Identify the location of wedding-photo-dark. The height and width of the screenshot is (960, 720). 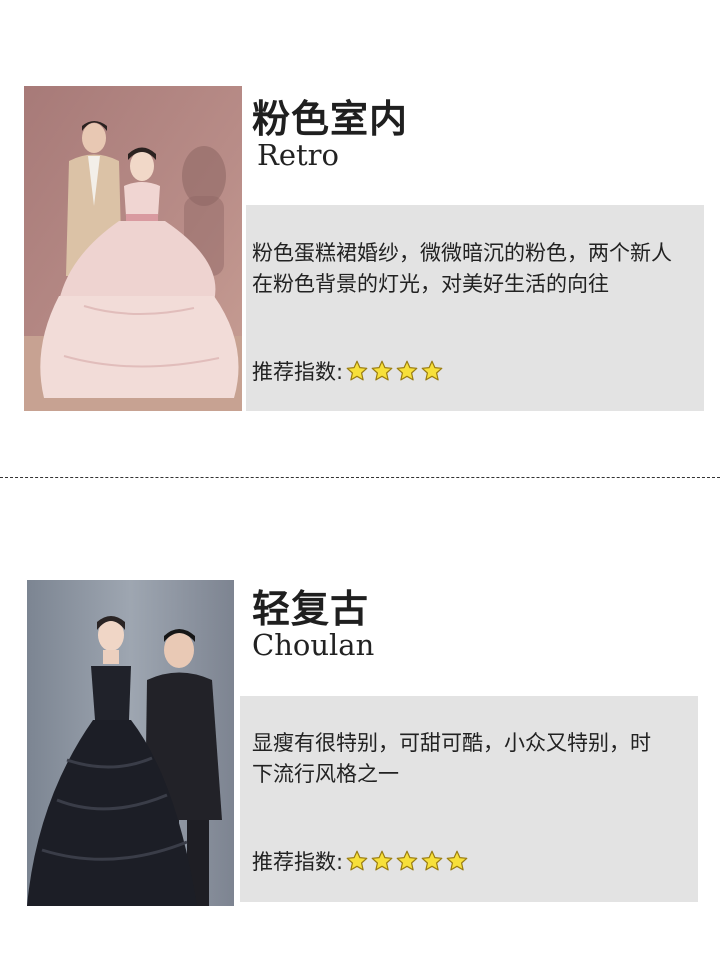
(130, 743).